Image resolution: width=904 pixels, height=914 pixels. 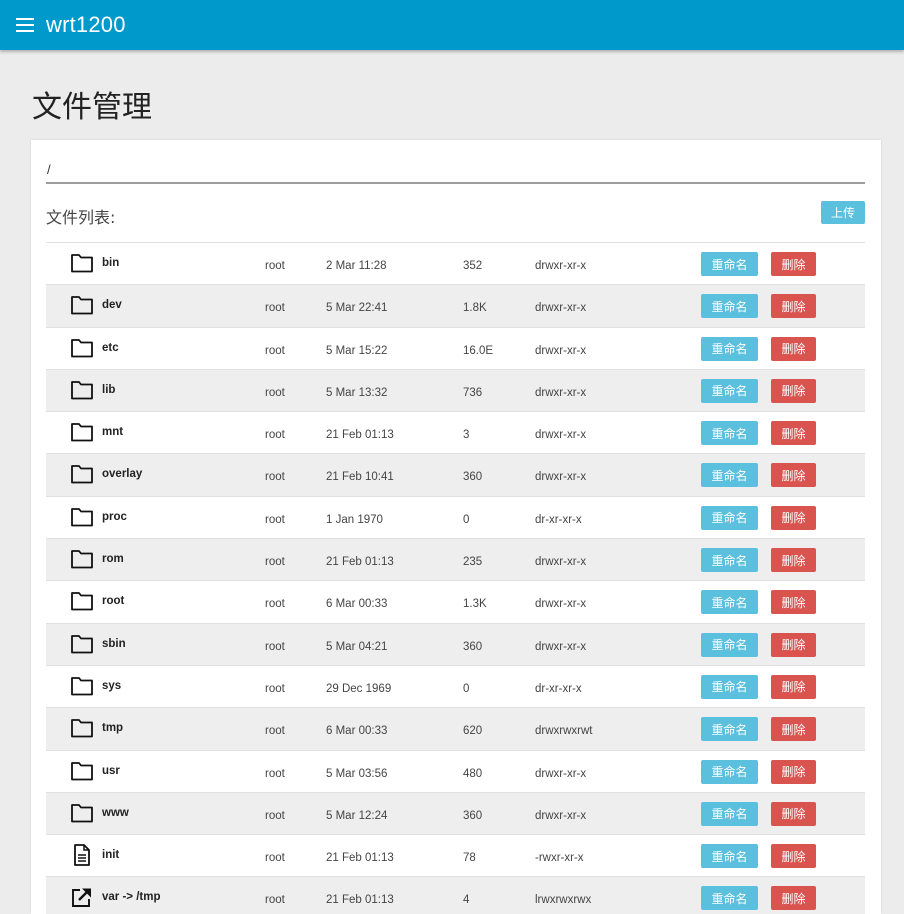 I want to click on file-size: 235, so click(x=473, y=562).